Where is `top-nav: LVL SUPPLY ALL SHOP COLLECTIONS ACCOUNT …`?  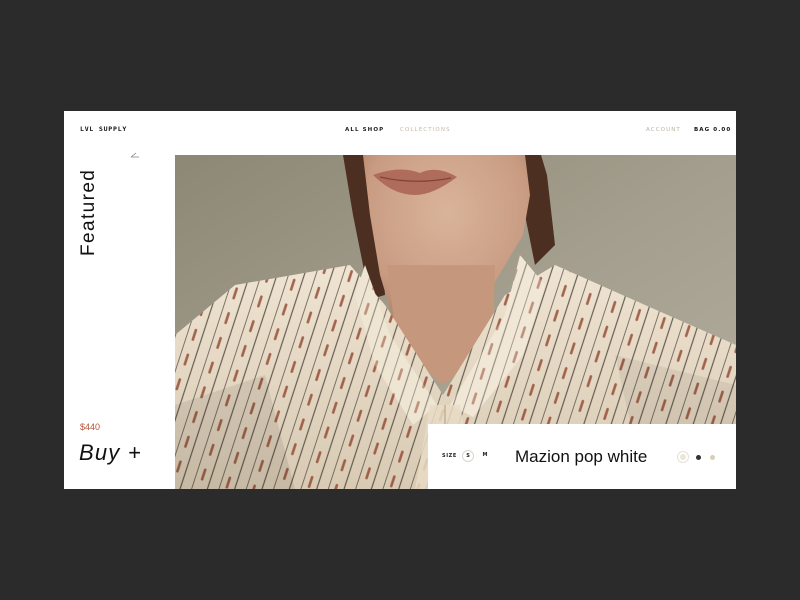
top-nav: LVL SUPPLY ALL SHOP COLLECTIONS ACCOUNT … is located at coordinates (400, 133).